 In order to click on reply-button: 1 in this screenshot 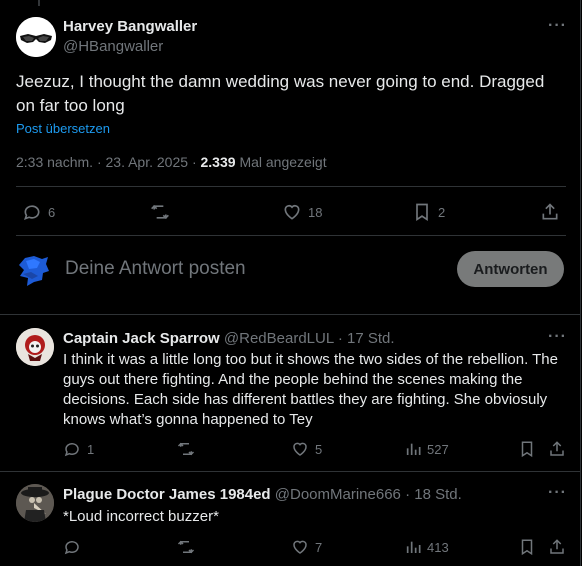, I will do `click(78, 449)`.